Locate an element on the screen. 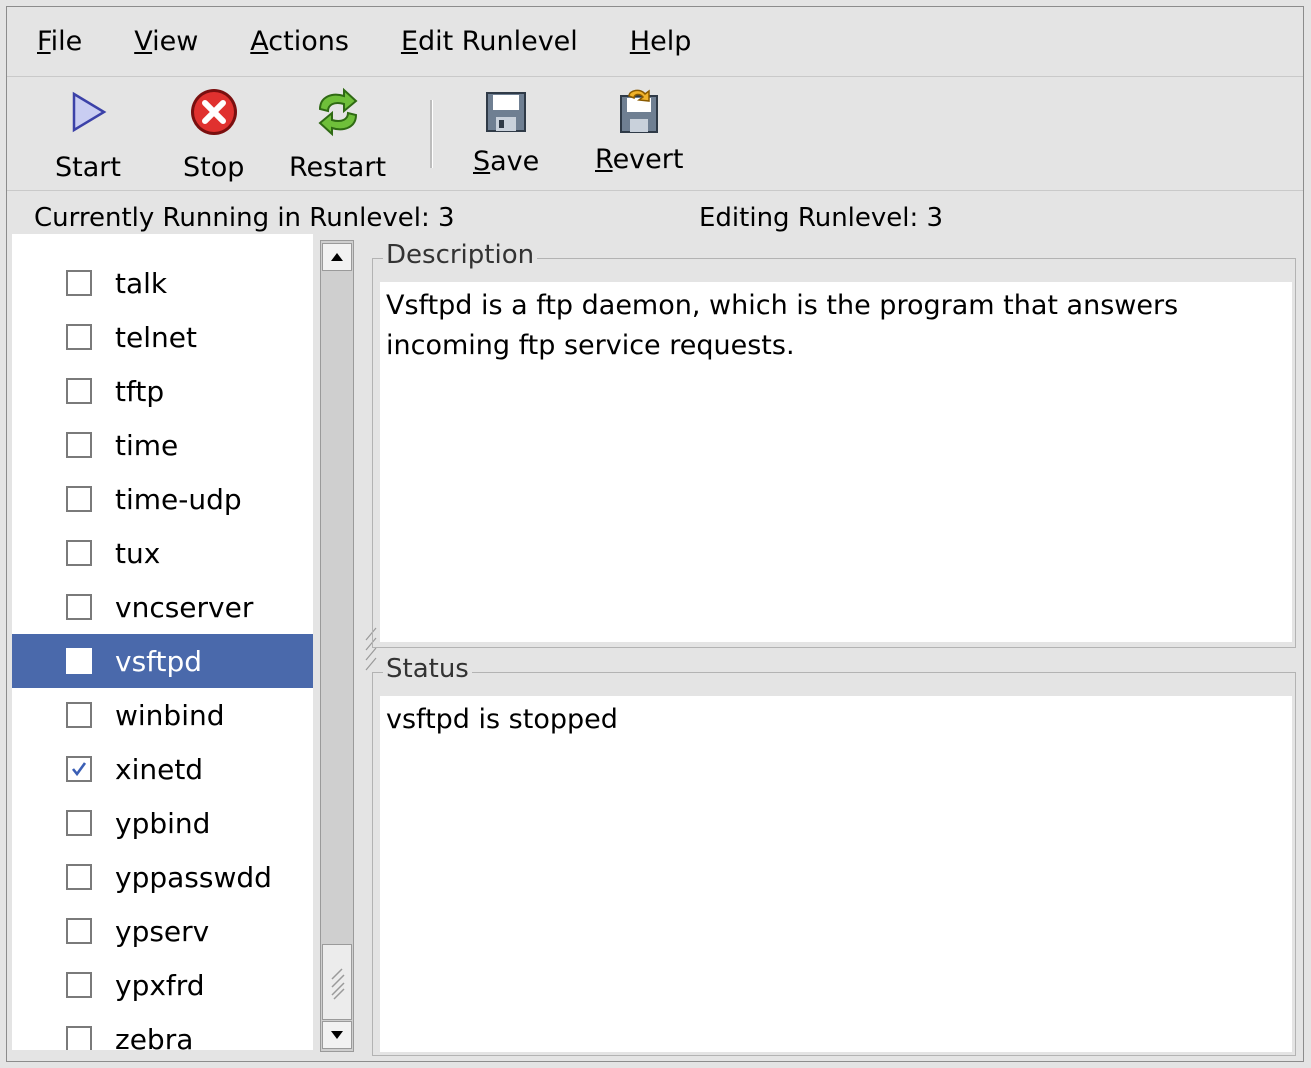  service-list-scrollbar is located at coordinates (337, 646).